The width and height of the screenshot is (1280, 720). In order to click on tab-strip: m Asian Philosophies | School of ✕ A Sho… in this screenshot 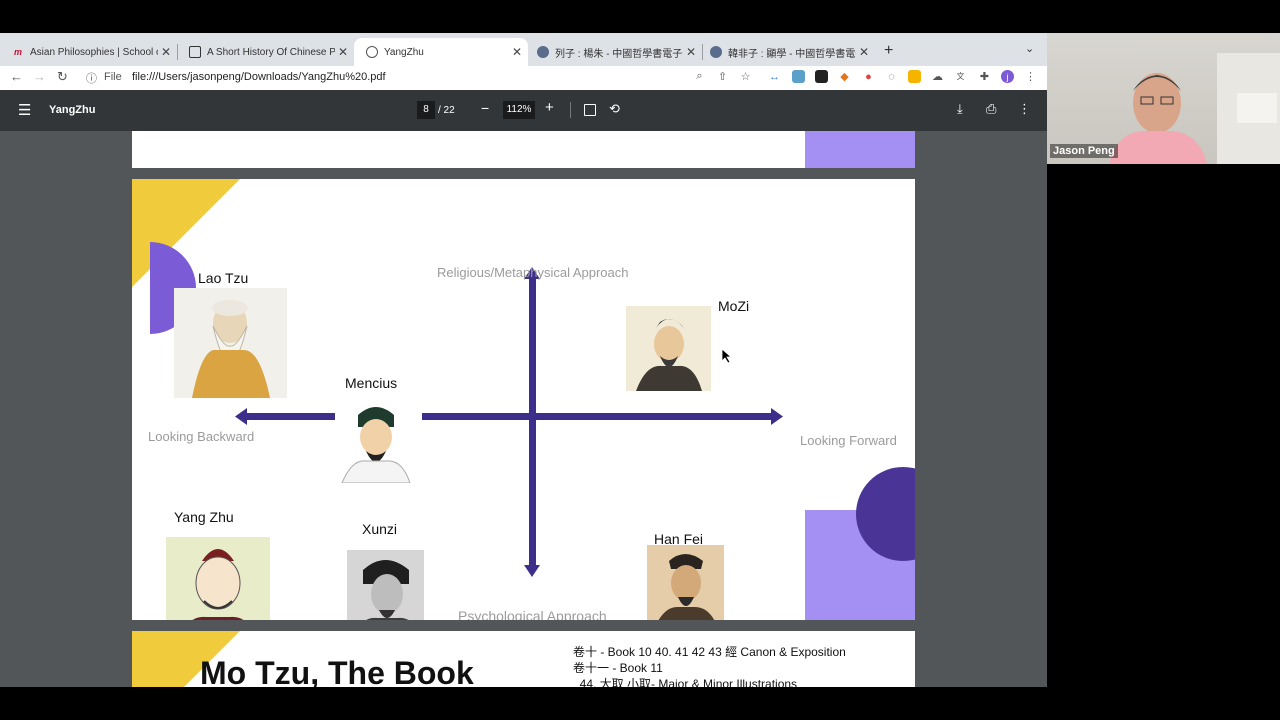, I will do `click(523, 49)`.